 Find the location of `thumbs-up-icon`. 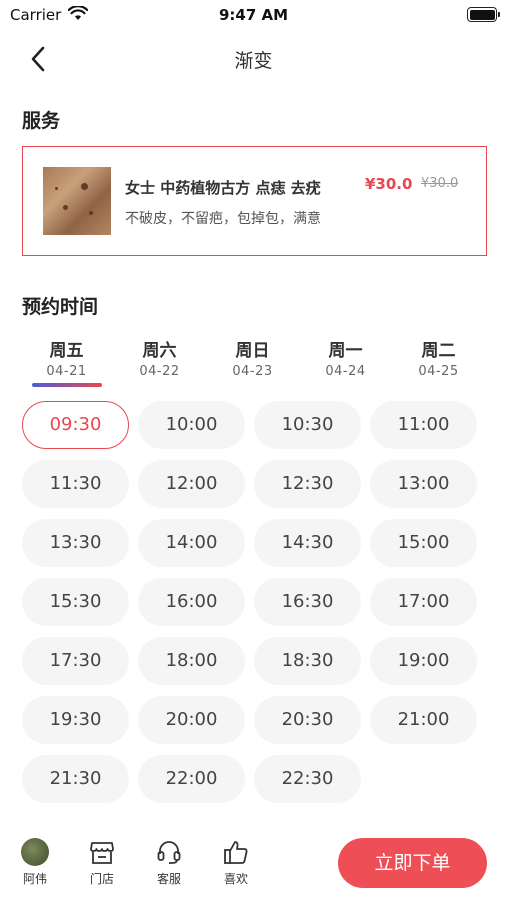

thumbs-up-icon is located at coordinates (236, 852).